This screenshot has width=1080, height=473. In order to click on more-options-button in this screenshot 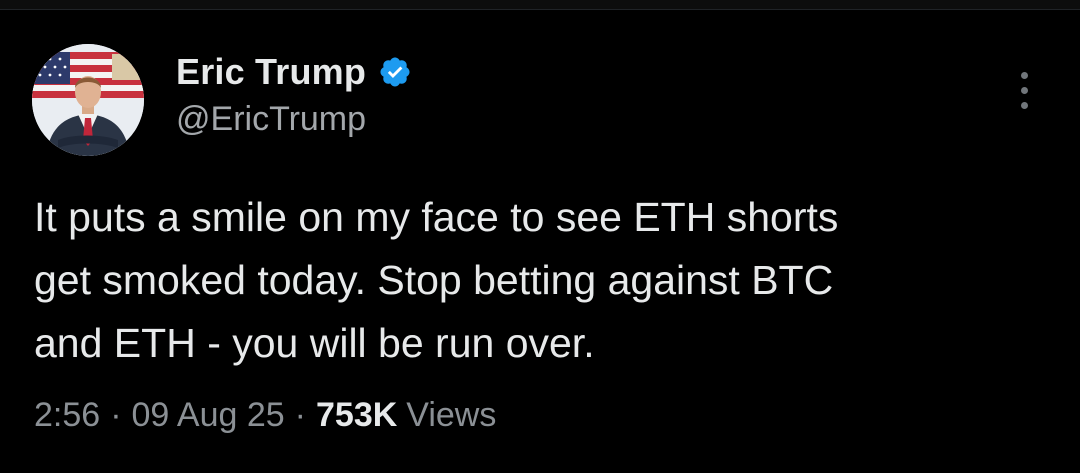, I will do `click(1024, 90)`.